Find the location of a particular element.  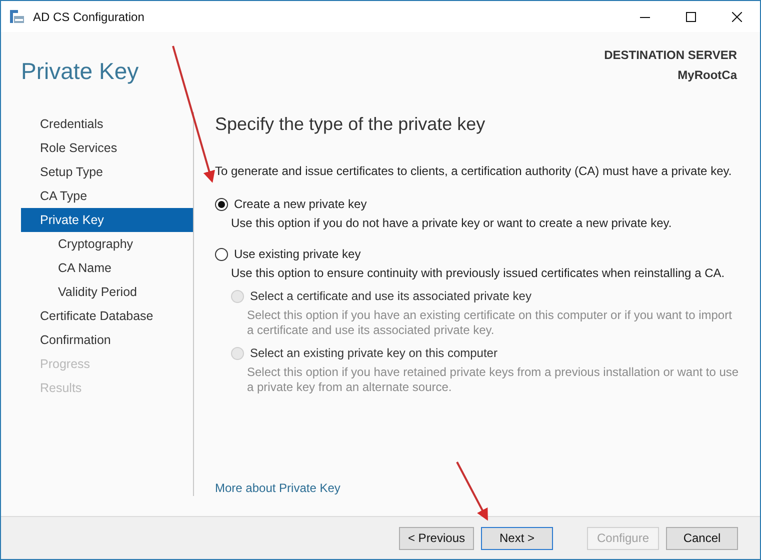

sidebar-item: Private Key is located at coordinates (107, 220).